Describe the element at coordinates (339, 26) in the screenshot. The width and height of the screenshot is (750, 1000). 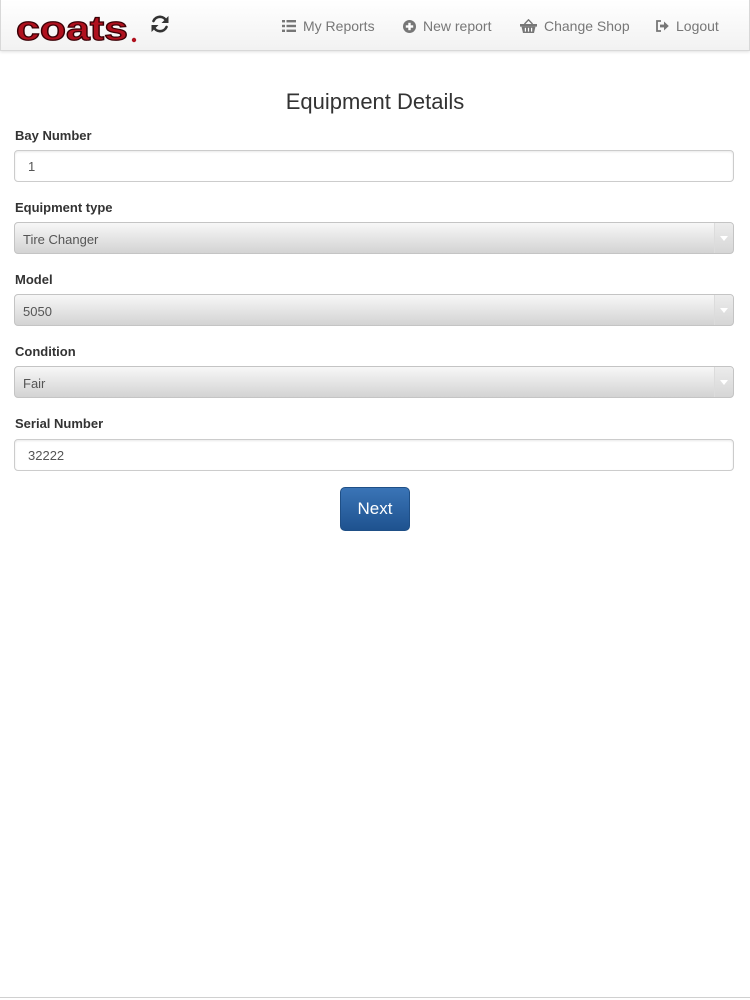
I see `nav-label: My Reports` at that location.